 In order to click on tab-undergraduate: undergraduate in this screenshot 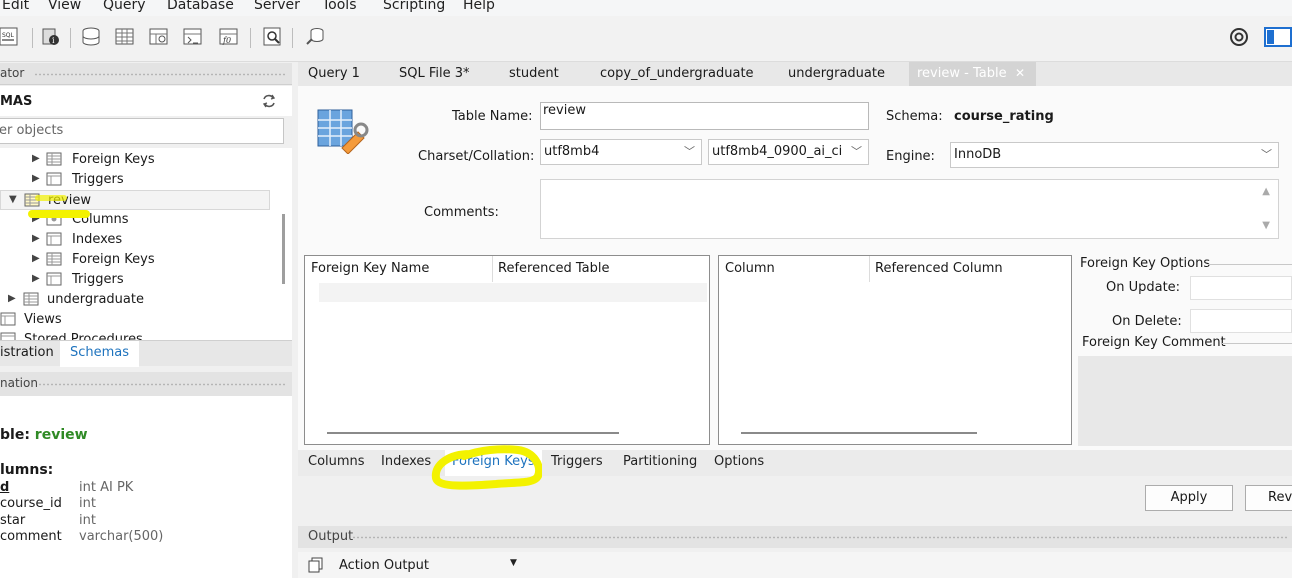, I will do `click(836, 73)`.